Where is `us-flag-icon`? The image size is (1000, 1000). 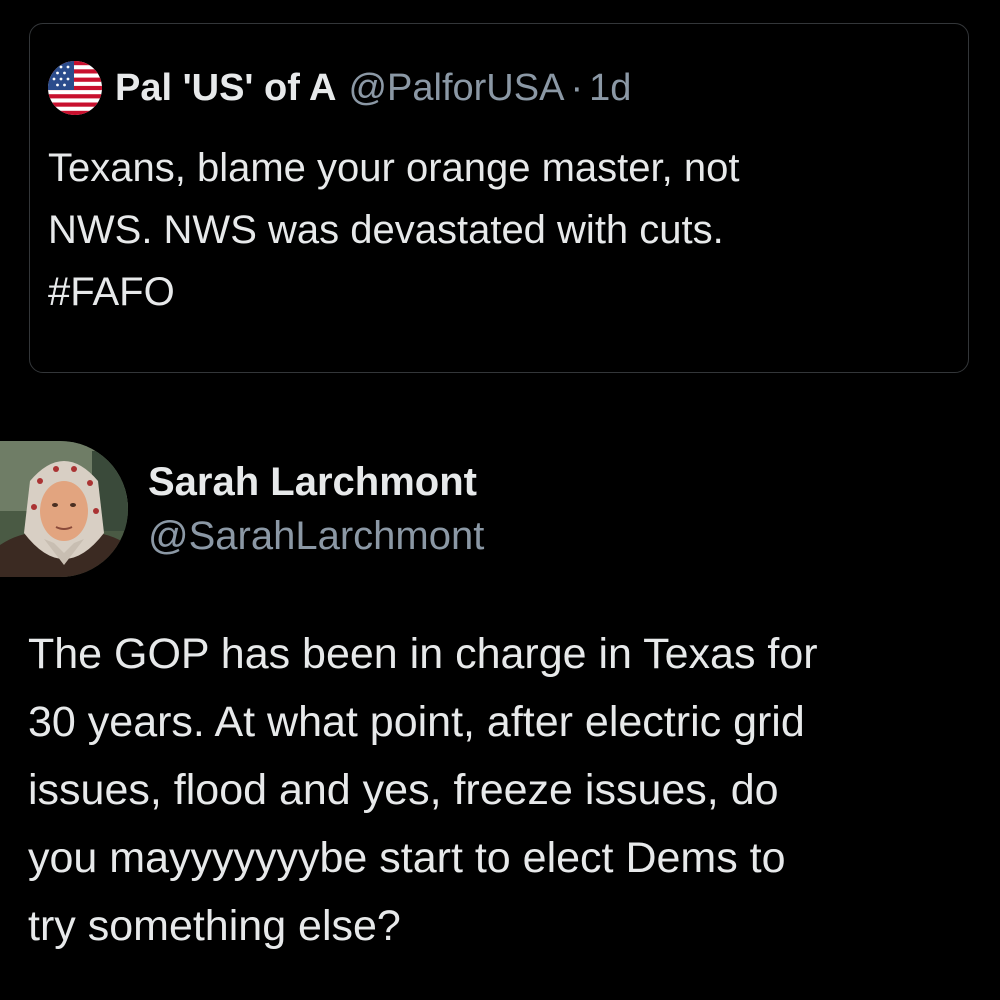 us-flag-icon is located at coordinates (75, 88).